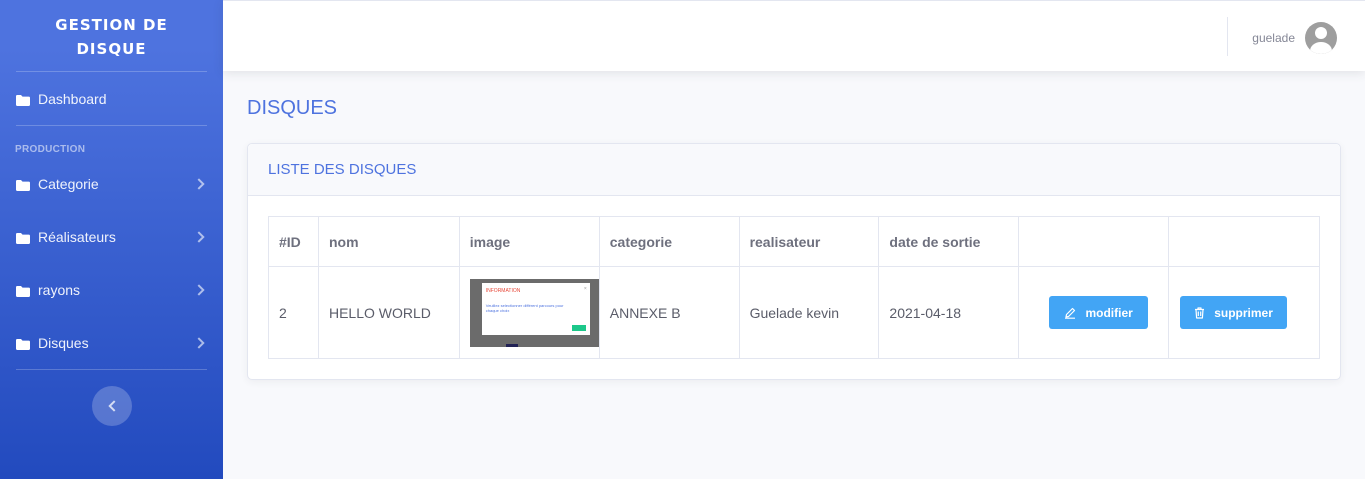 The image size is (1365, 479). What do you see at coordinates (111, 24) in the screenshot?
I see `brand-line1: GESTION DE` at bounding box center [111, 24].